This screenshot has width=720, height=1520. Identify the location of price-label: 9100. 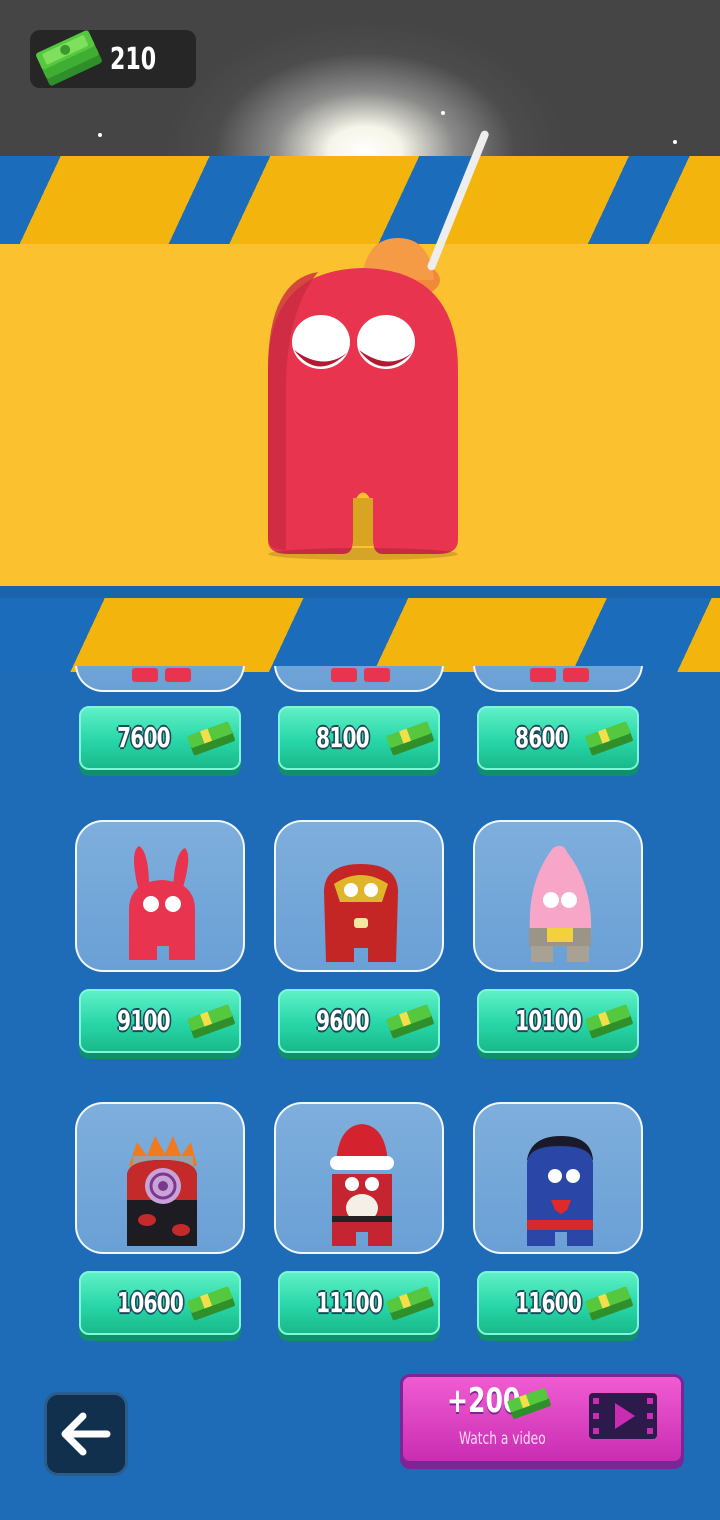
(144, 1020).